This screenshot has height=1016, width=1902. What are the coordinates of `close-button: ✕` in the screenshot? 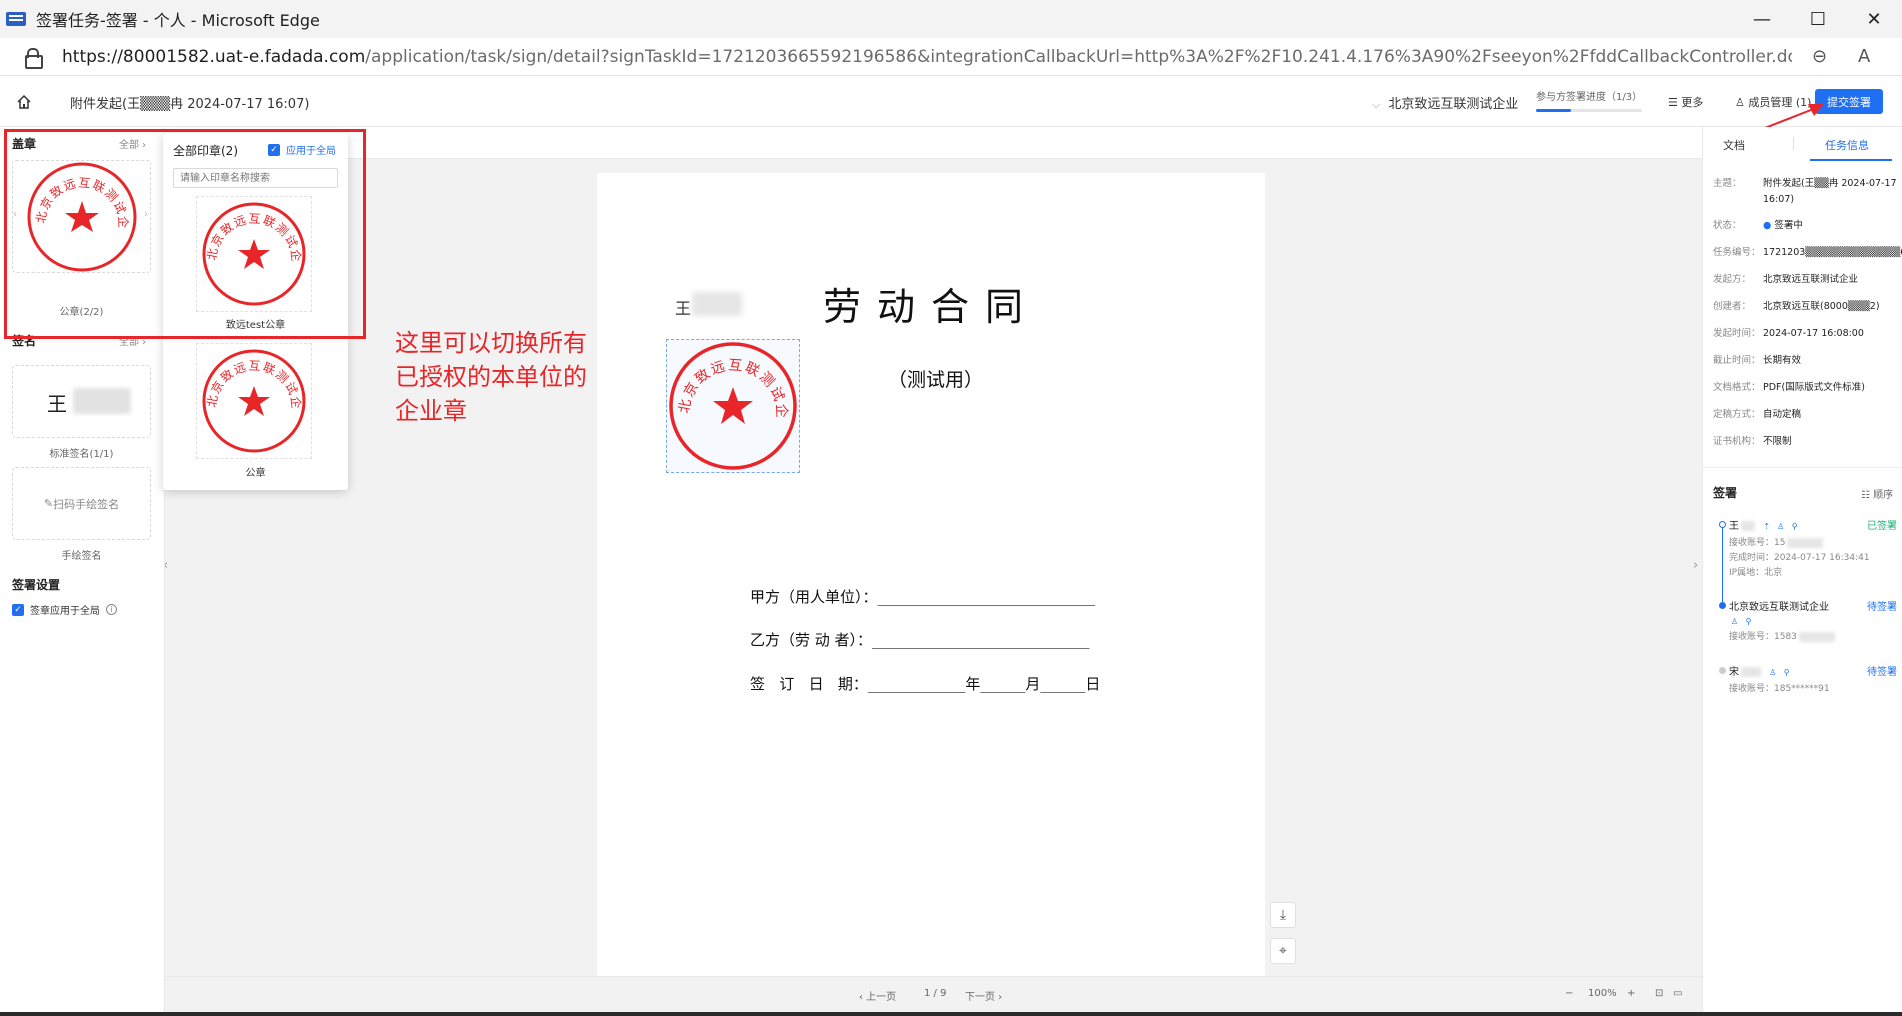 It's located at (1874, 19).